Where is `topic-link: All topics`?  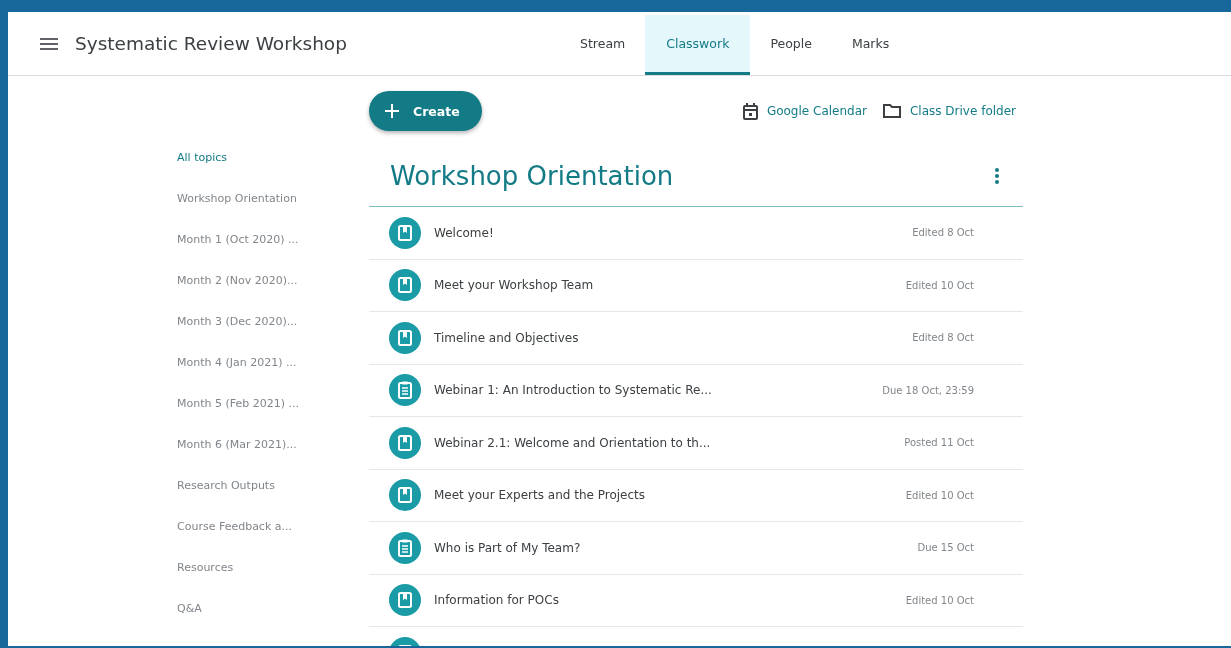 topic-link: All topics is located at coordinates (202, 157).